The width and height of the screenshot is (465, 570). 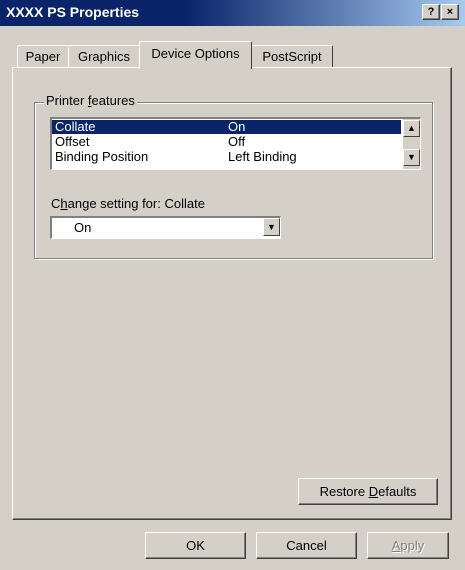 What do you see at coordinates (195, 55) in the screenshot?
I see `tab-device-options: Device Options` at bounding box center [195, 55].